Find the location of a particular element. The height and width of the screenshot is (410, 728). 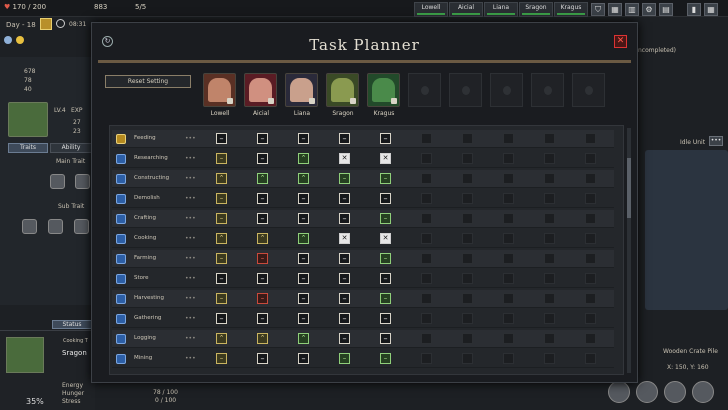

colonist-tab-kragus: Kragus is located at coordinates (571, 9).